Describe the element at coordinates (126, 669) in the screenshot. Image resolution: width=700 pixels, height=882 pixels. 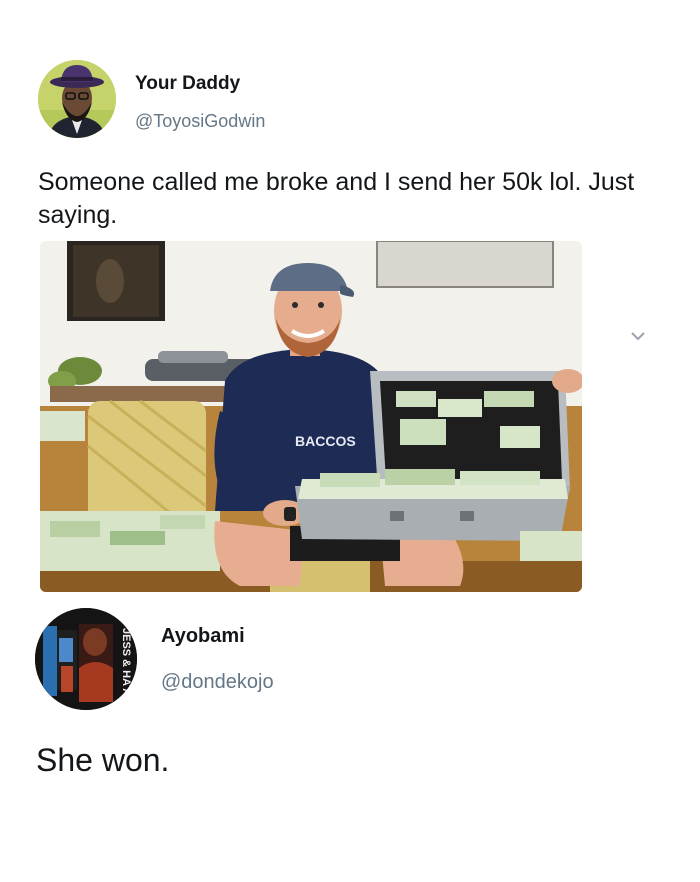
I see `avatar-caption: JESS & HA ALL` at that location.